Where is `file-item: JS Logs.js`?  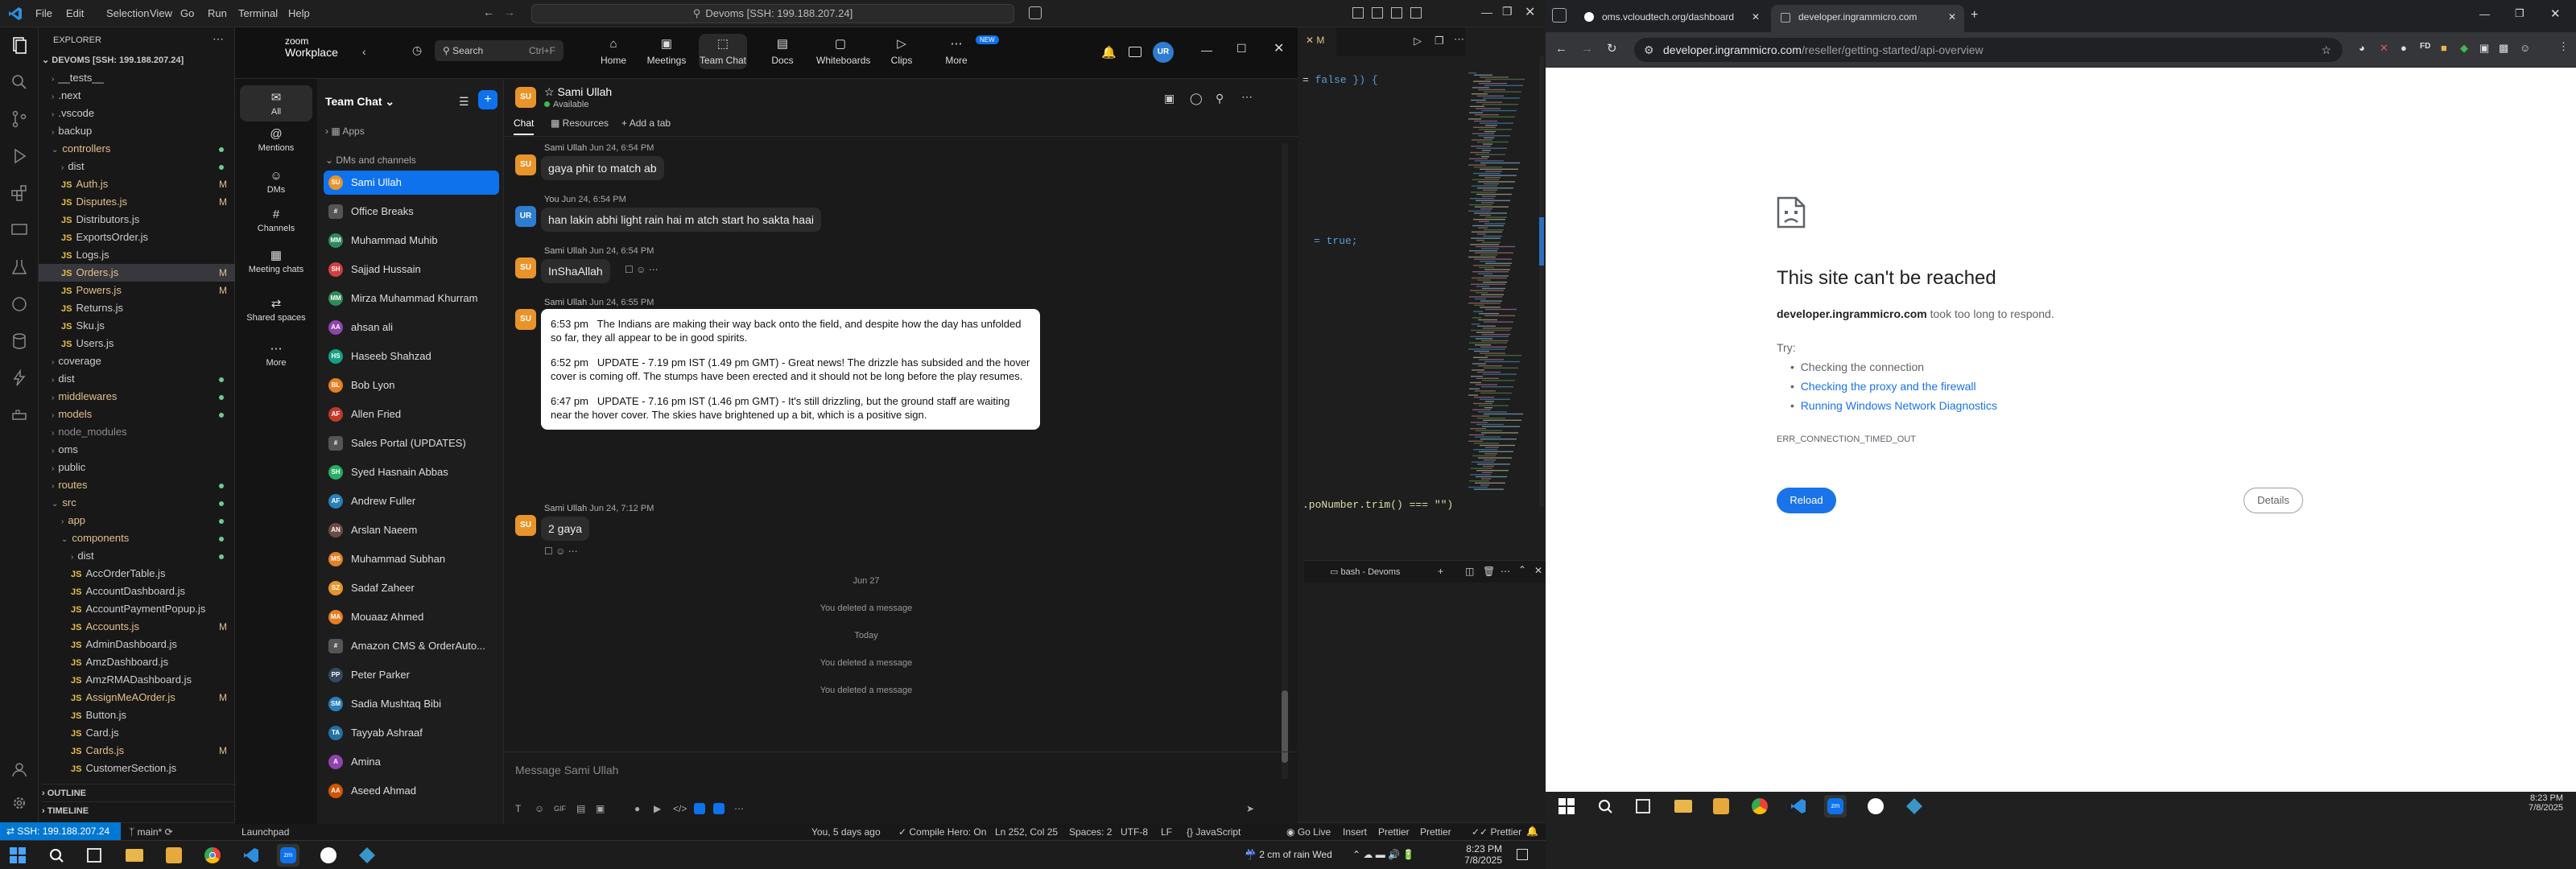
file-item: JS Logs.js is located at coordinates (137, 255).